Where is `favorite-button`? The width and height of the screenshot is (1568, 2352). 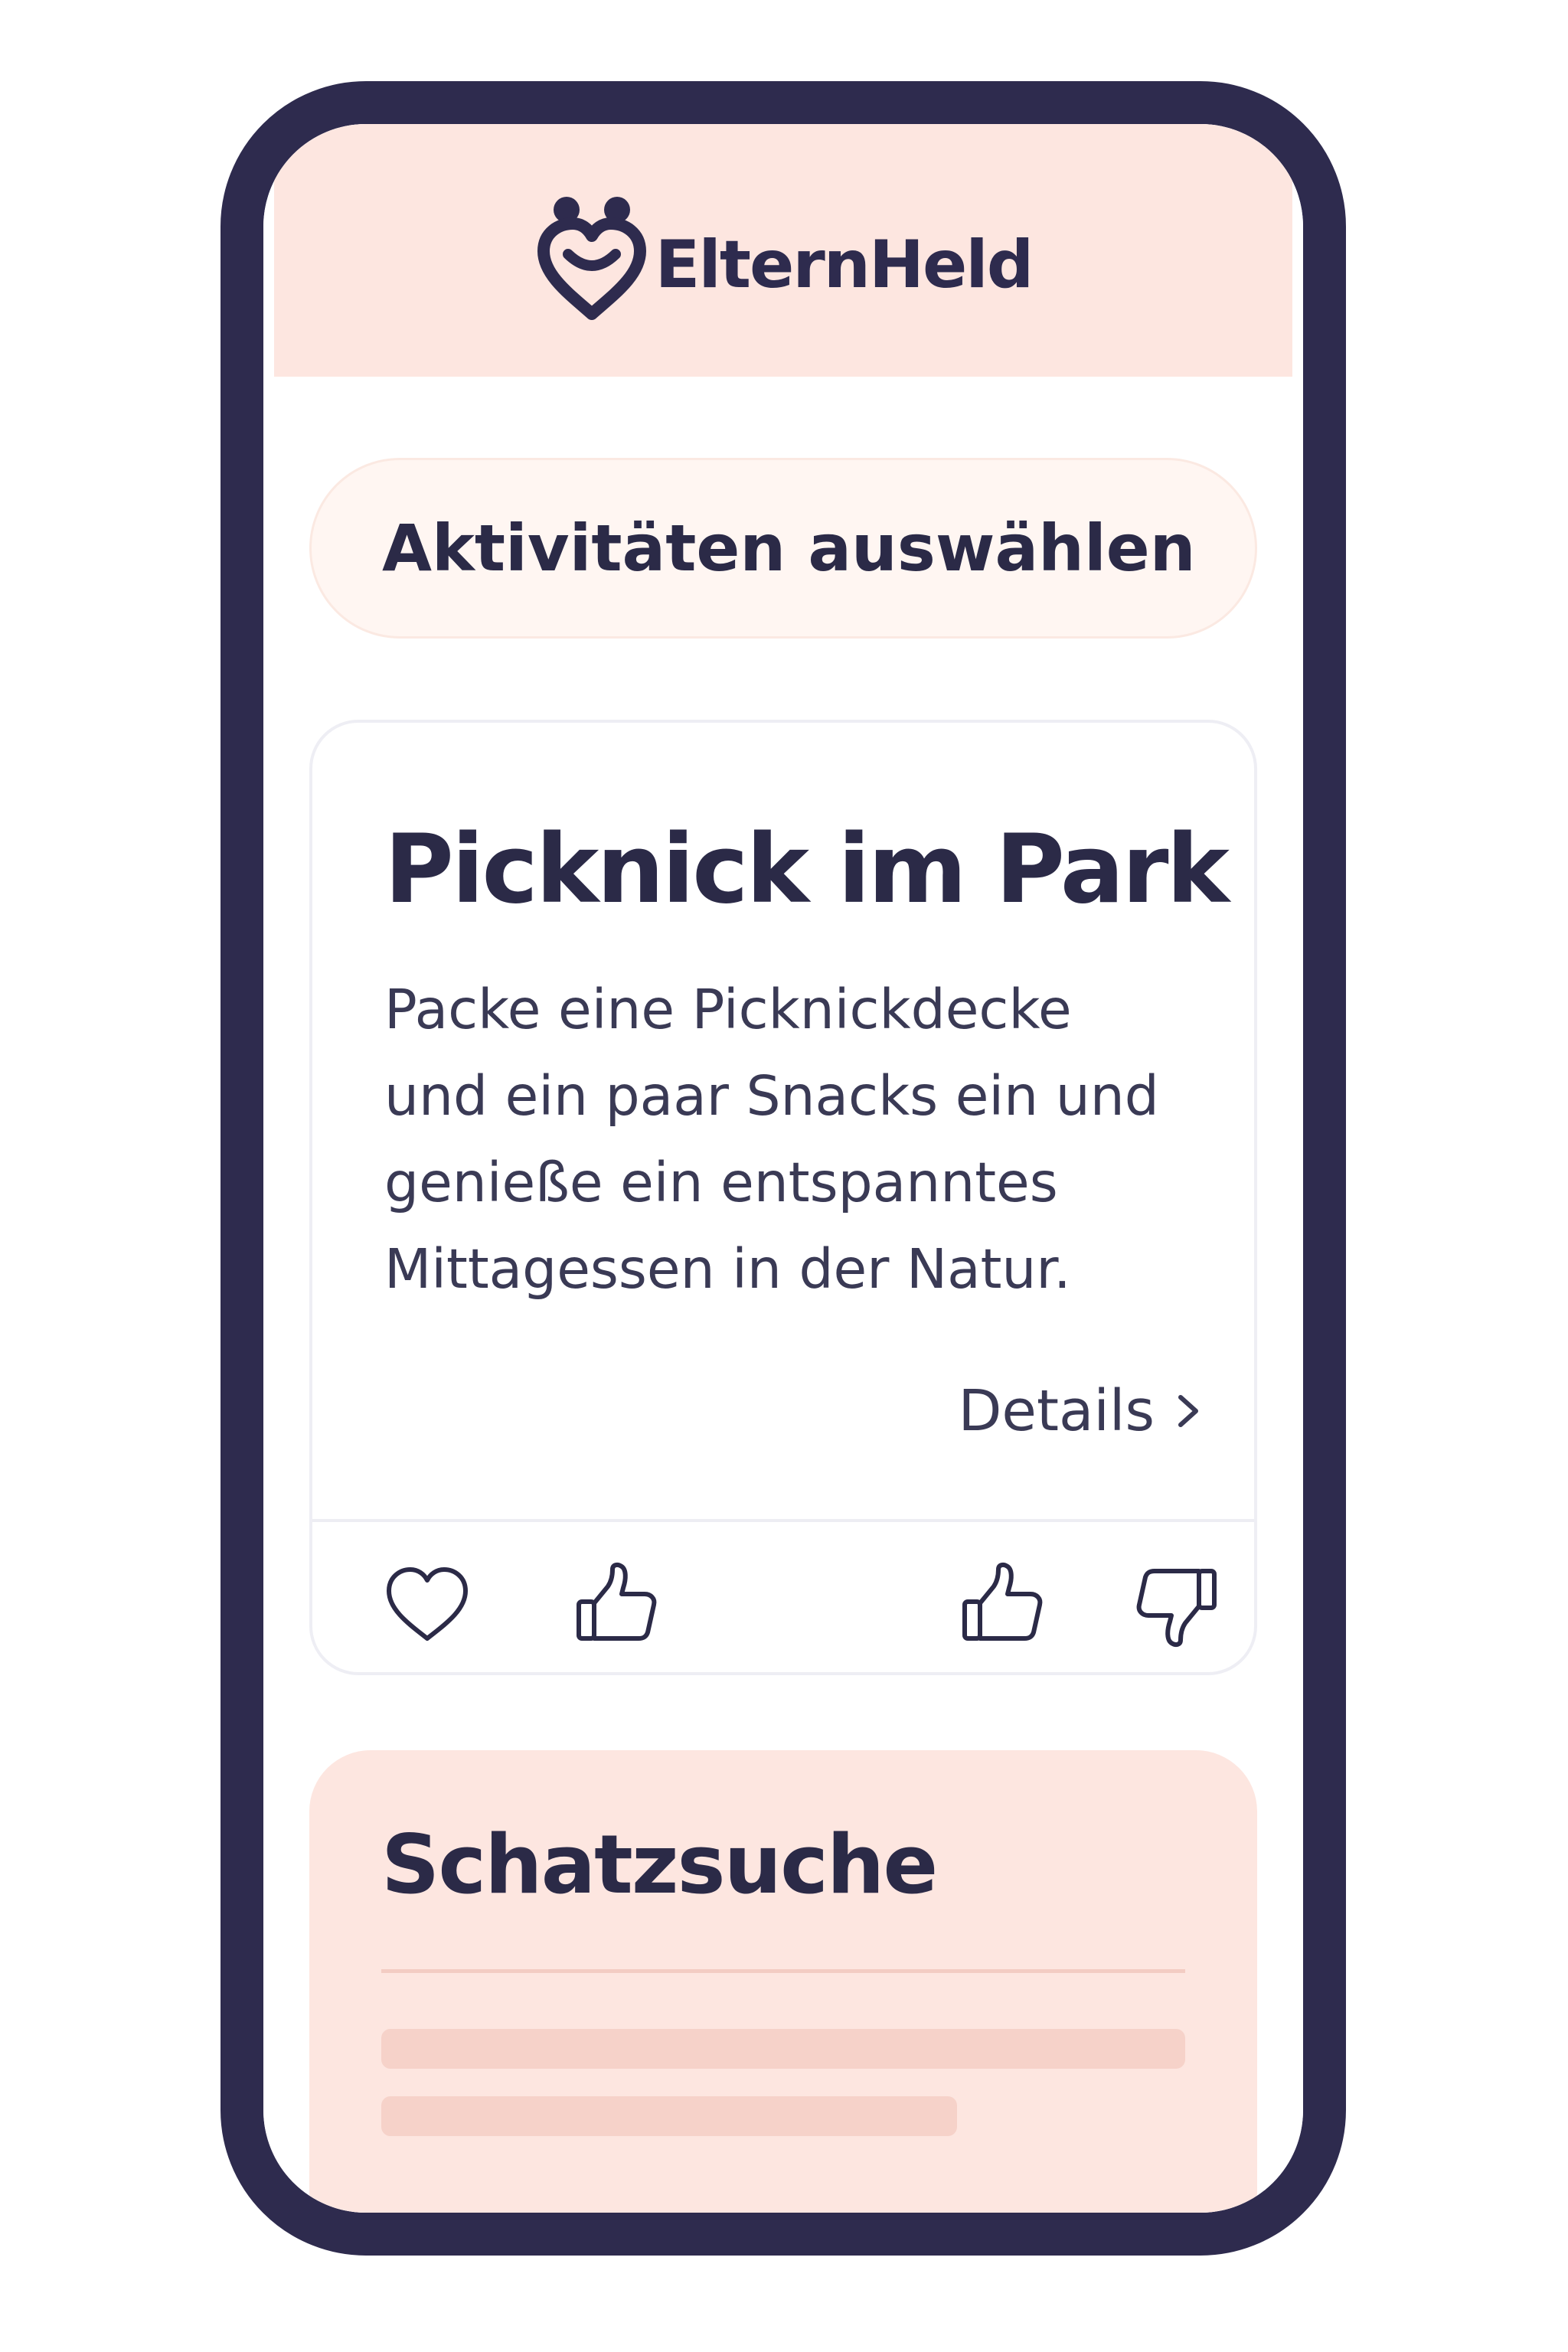
favorite-button is located at coordinates (427, 1605).